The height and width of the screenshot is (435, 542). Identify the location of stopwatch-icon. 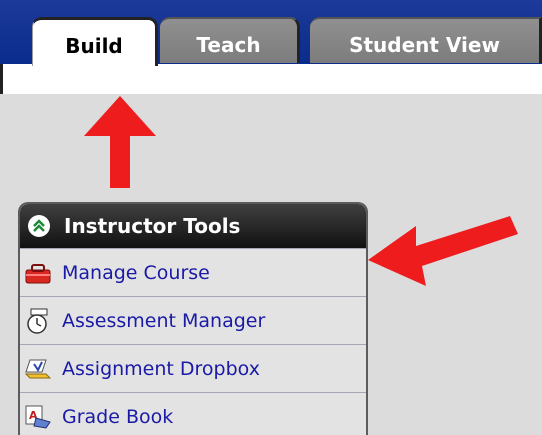
(38, 321).